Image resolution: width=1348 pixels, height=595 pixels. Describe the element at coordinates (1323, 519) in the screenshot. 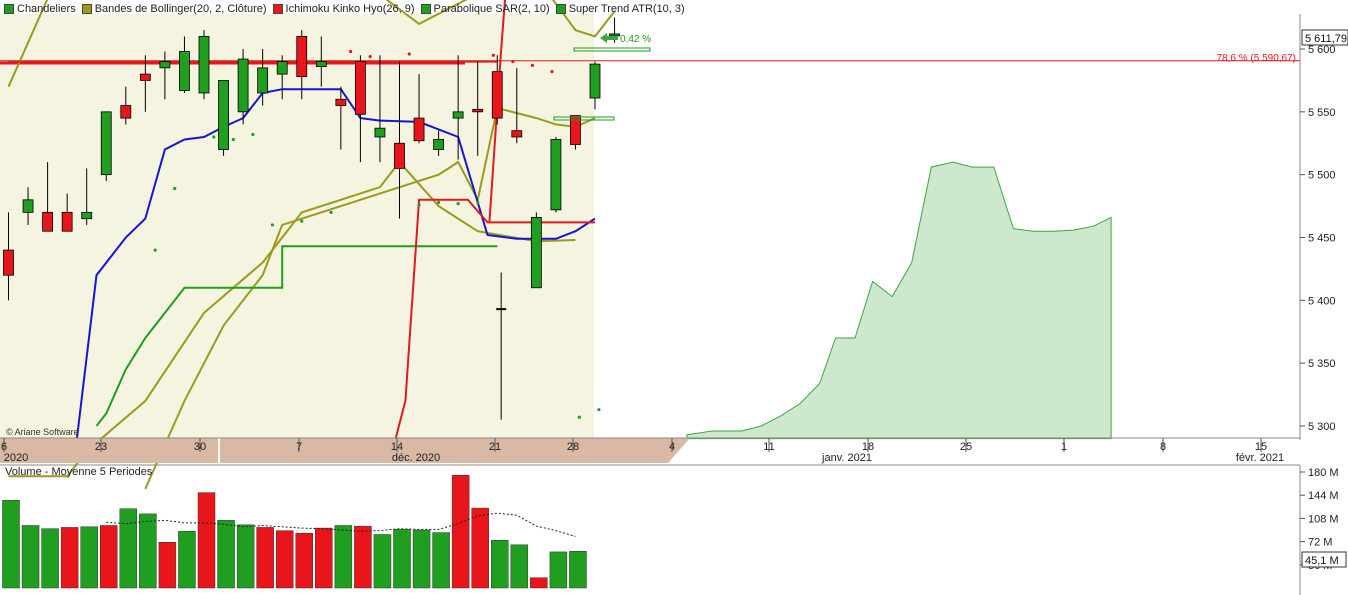

I see `volume-tick-label: 108 M` at that location.